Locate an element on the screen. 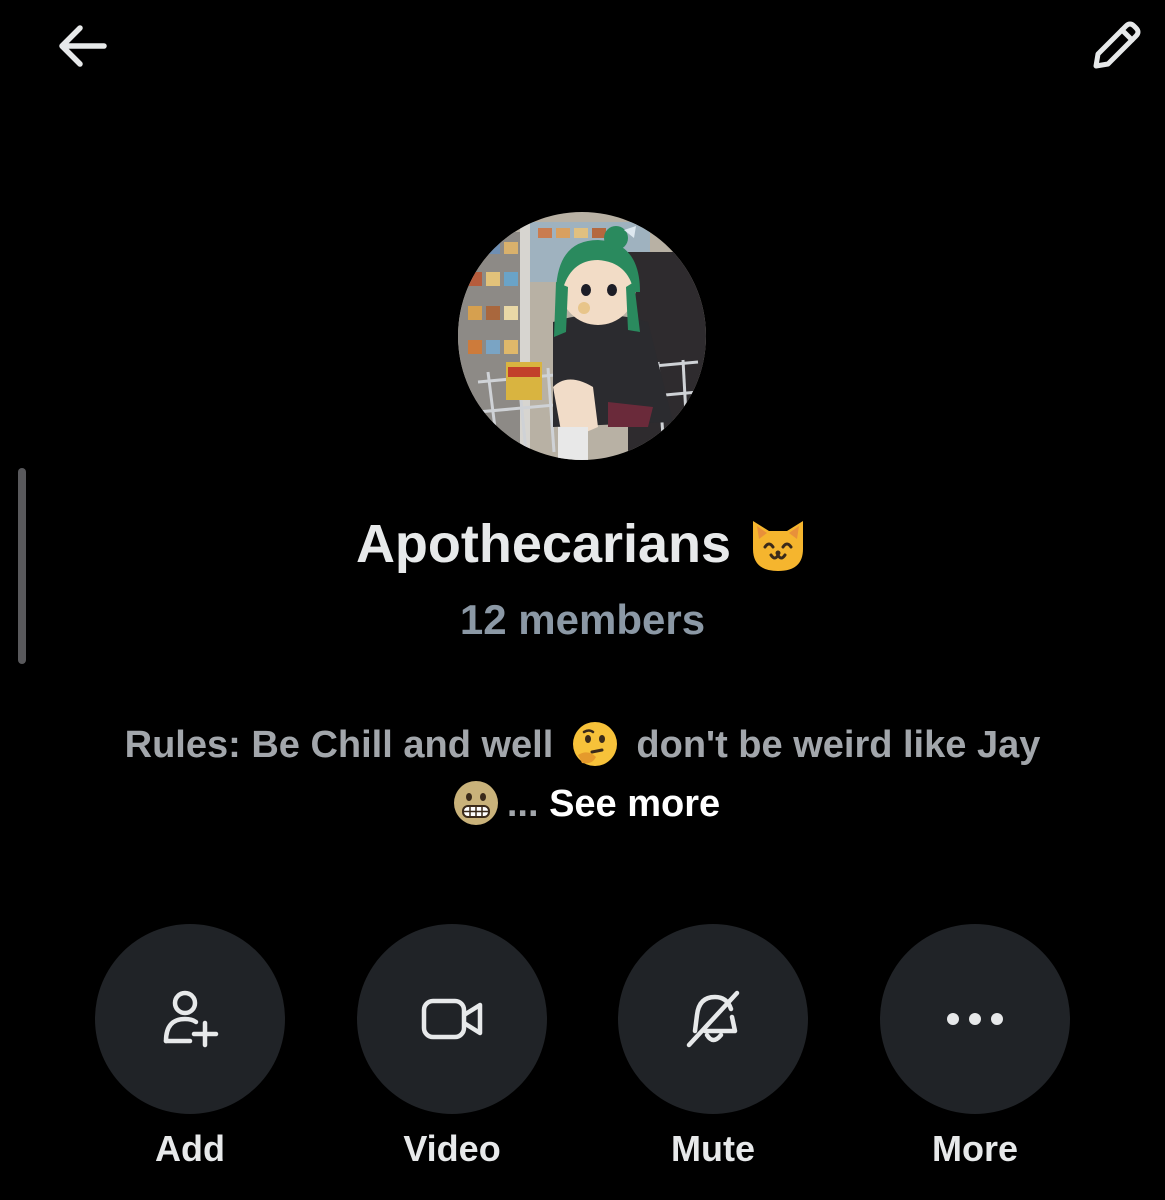  video-action: Video is located at coordinates (452, 1048).